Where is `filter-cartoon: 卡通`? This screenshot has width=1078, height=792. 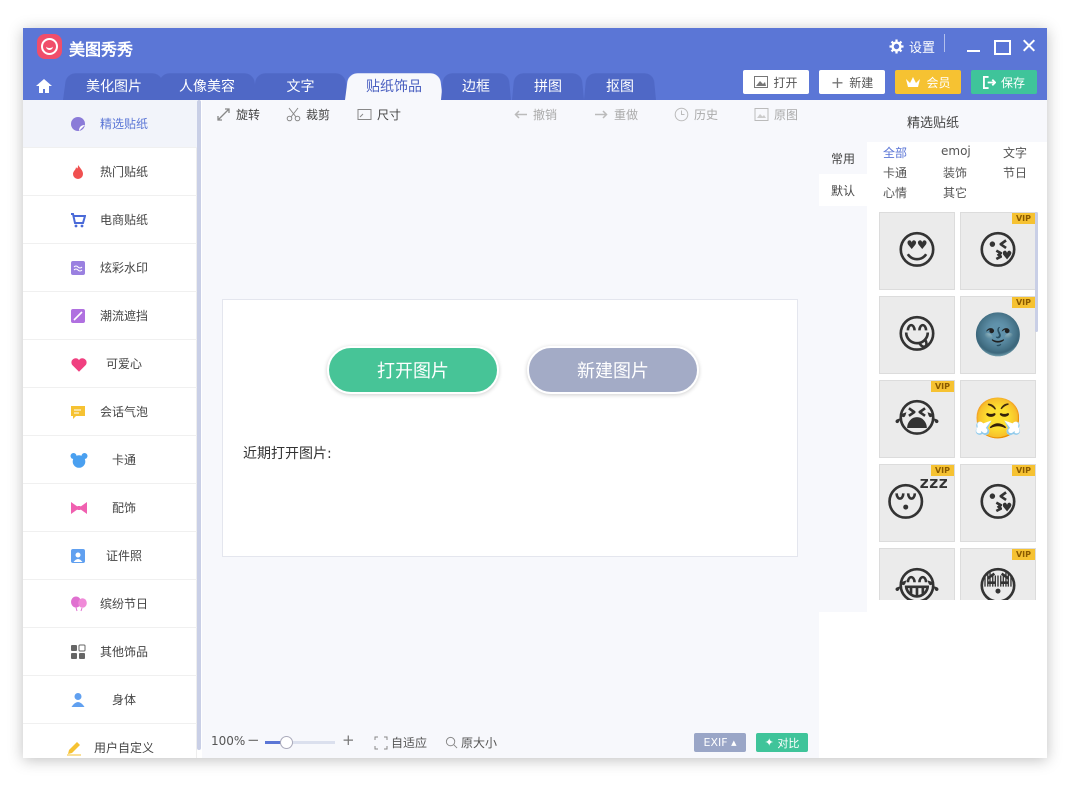
filter-cartoon: 卡通 is located at coordinates (895, 172).